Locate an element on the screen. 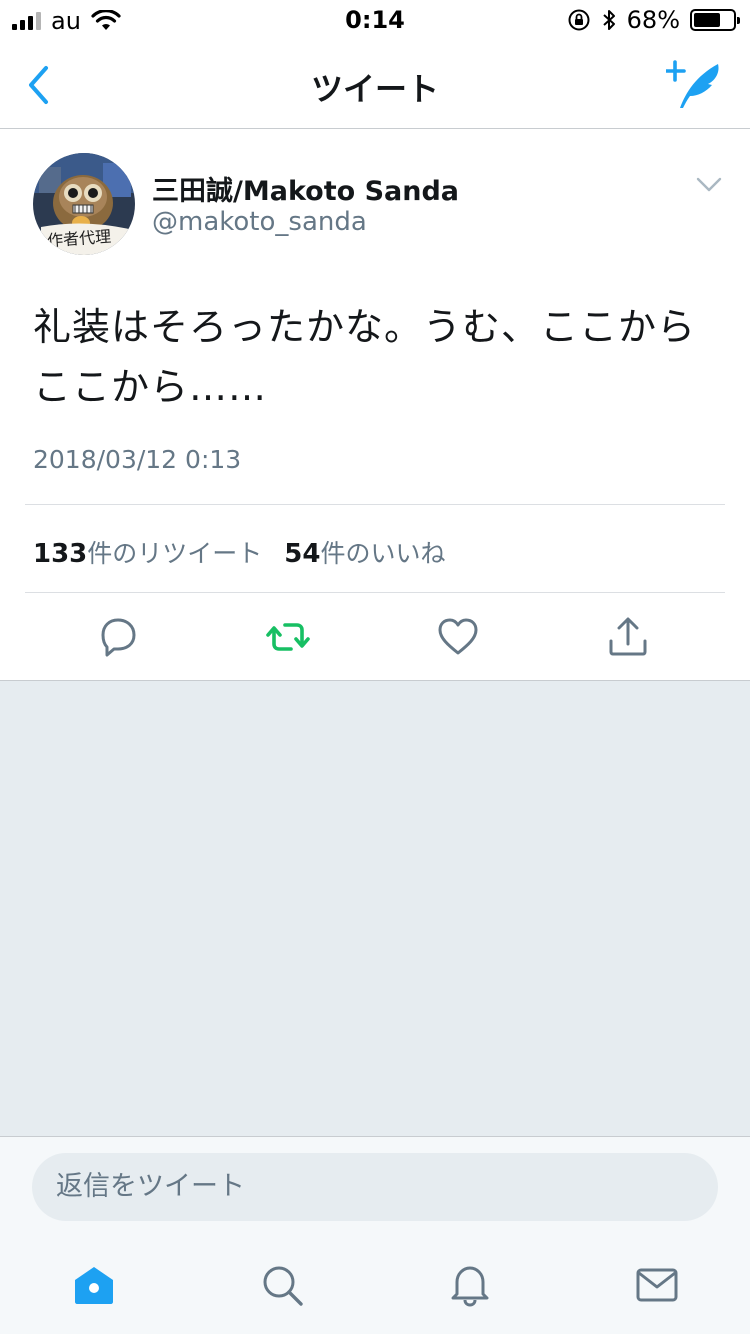 The image size is (750, 1334). notifications-icon is located at coordinates (470, 1285).